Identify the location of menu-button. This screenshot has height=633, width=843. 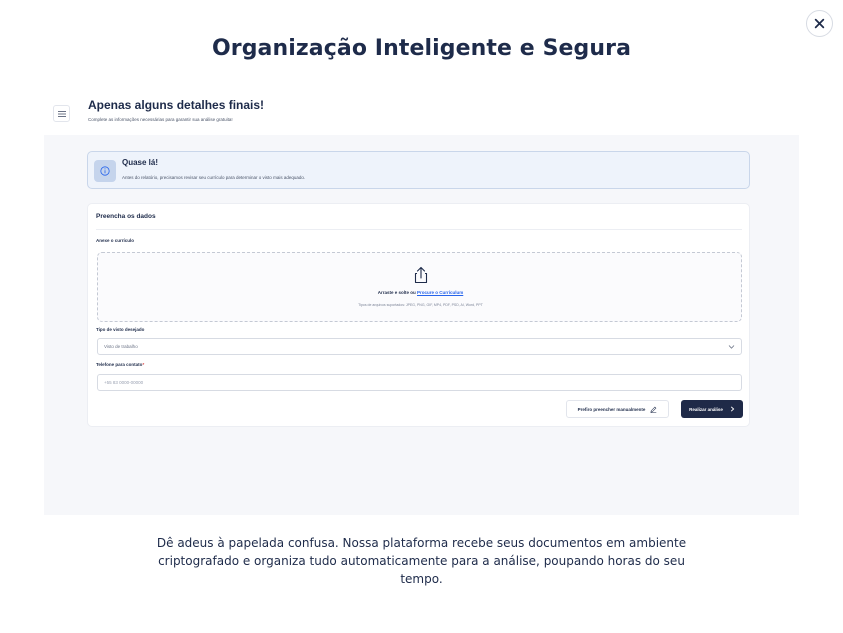
(61, 113).